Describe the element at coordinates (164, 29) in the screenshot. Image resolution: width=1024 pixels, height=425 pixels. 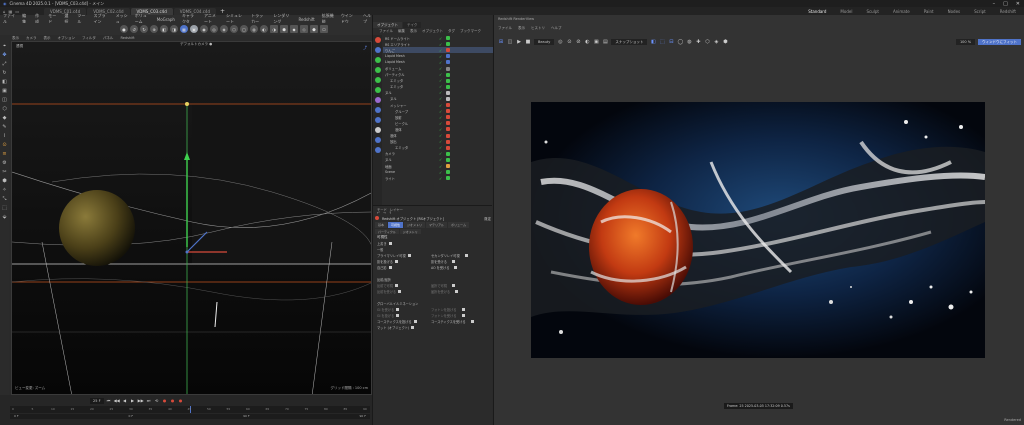
I see `toolbar-button: ◧` at that location.